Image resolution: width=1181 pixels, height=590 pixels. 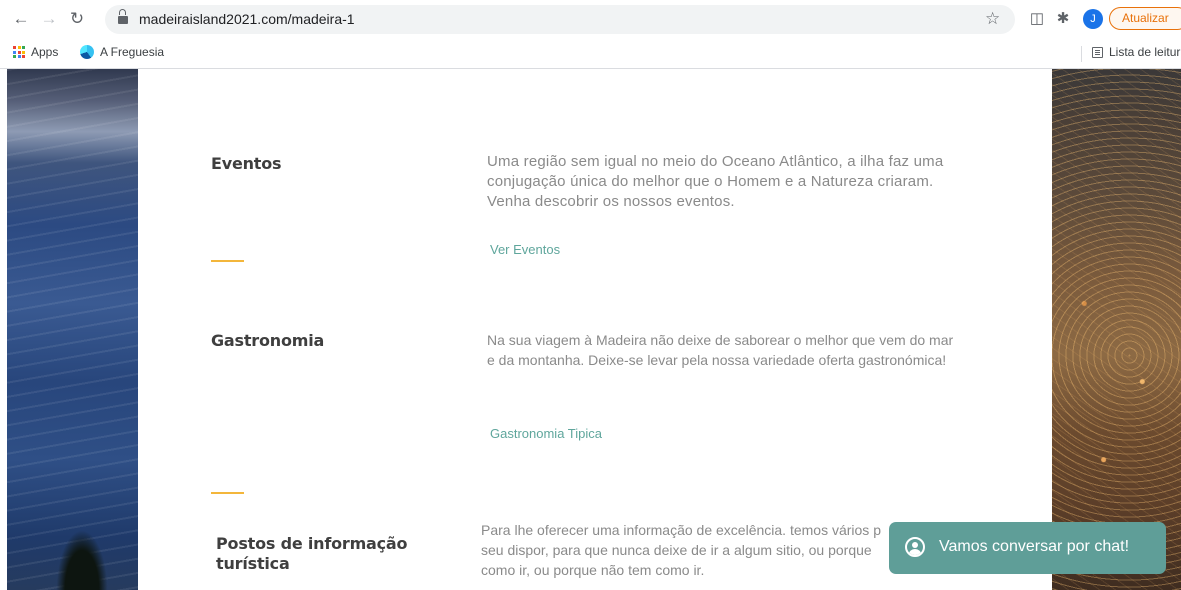 What do you see at coordinates (77, 19) in the screenshot?
I see `reload-icon: ↻` at bounding box center [77, 19].